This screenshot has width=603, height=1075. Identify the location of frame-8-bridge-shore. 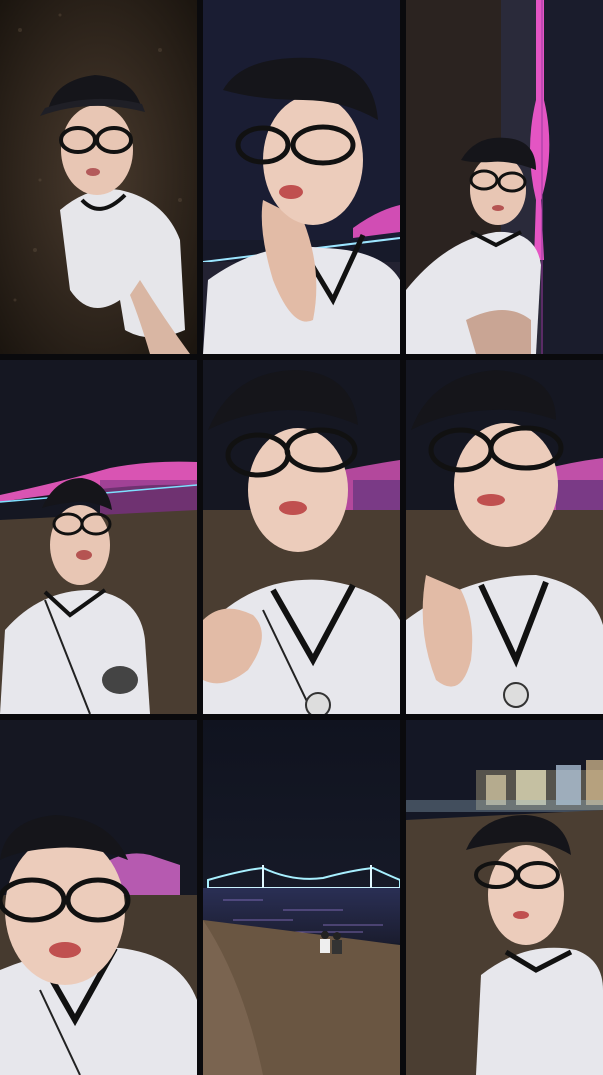
(301, 897).